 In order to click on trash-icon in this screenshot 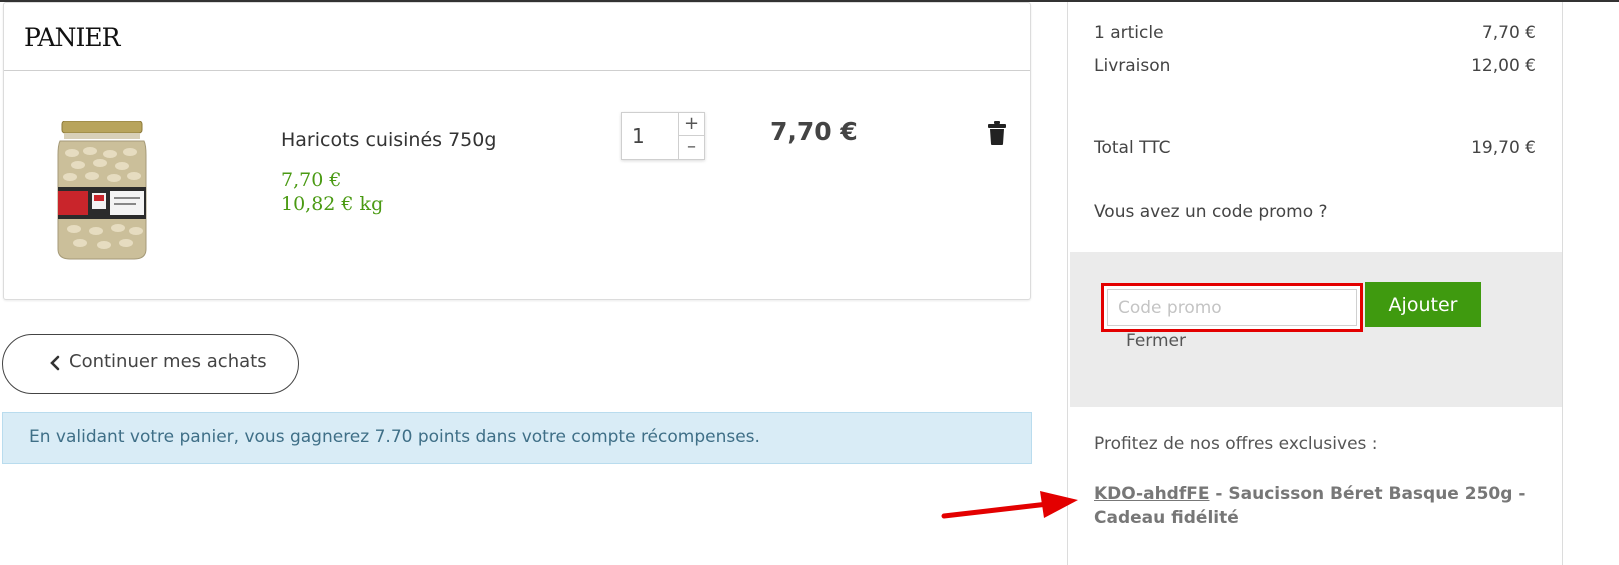, I will do `click(997, 133)`.